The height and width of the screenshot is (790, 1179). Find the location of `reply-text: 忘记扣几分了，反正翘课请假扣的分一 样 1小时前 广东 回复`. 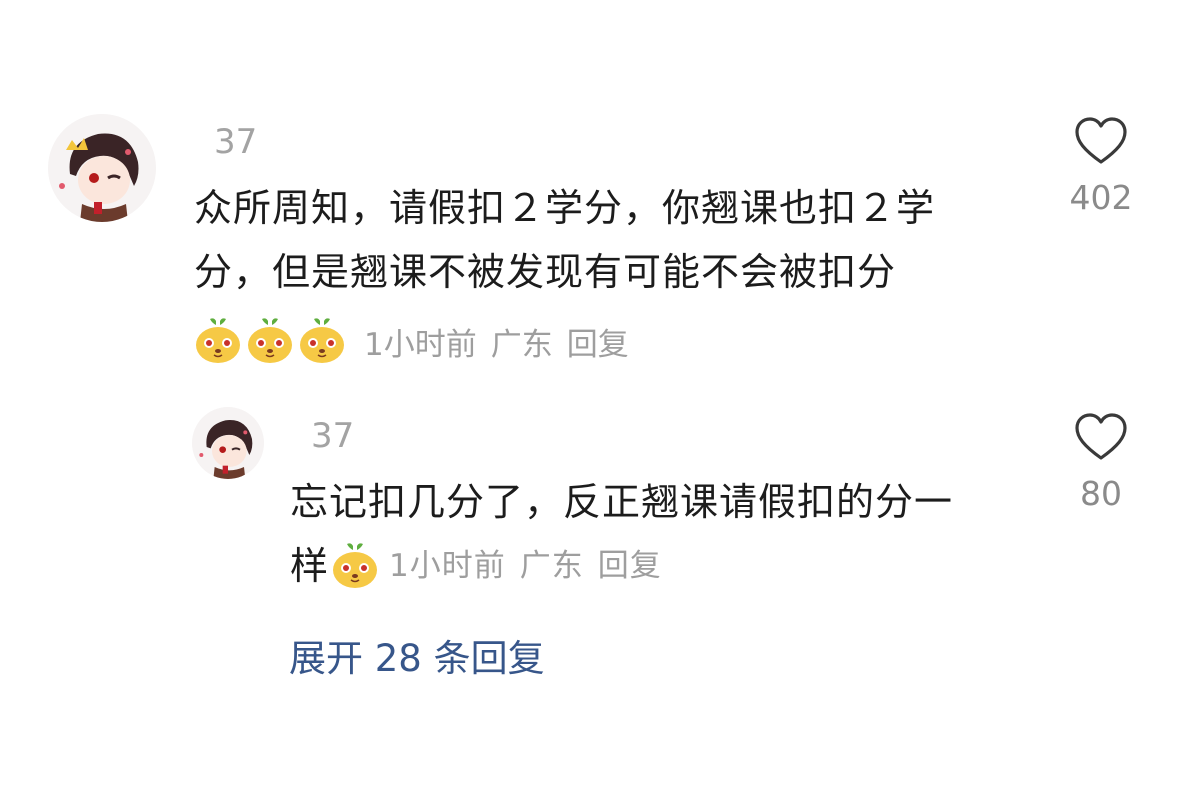

reply-text: 忘记扣几分了，反正翘课请假扣的分一 样 1小时前 广东 回复 is located at coordinates (660, 534).